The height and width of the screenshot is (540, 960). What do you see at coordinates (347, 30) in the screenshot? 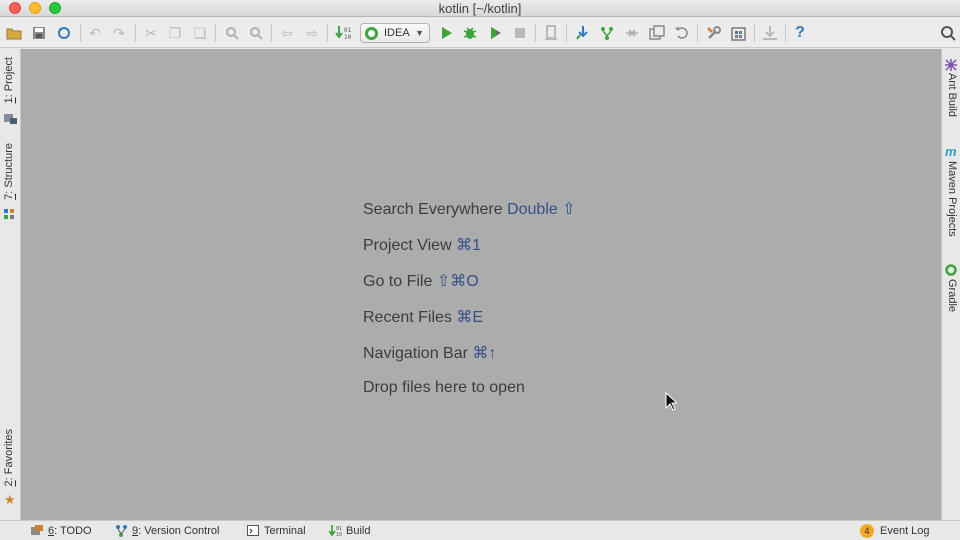
I see `svg-text: 01` at bounding box center [347, 30].